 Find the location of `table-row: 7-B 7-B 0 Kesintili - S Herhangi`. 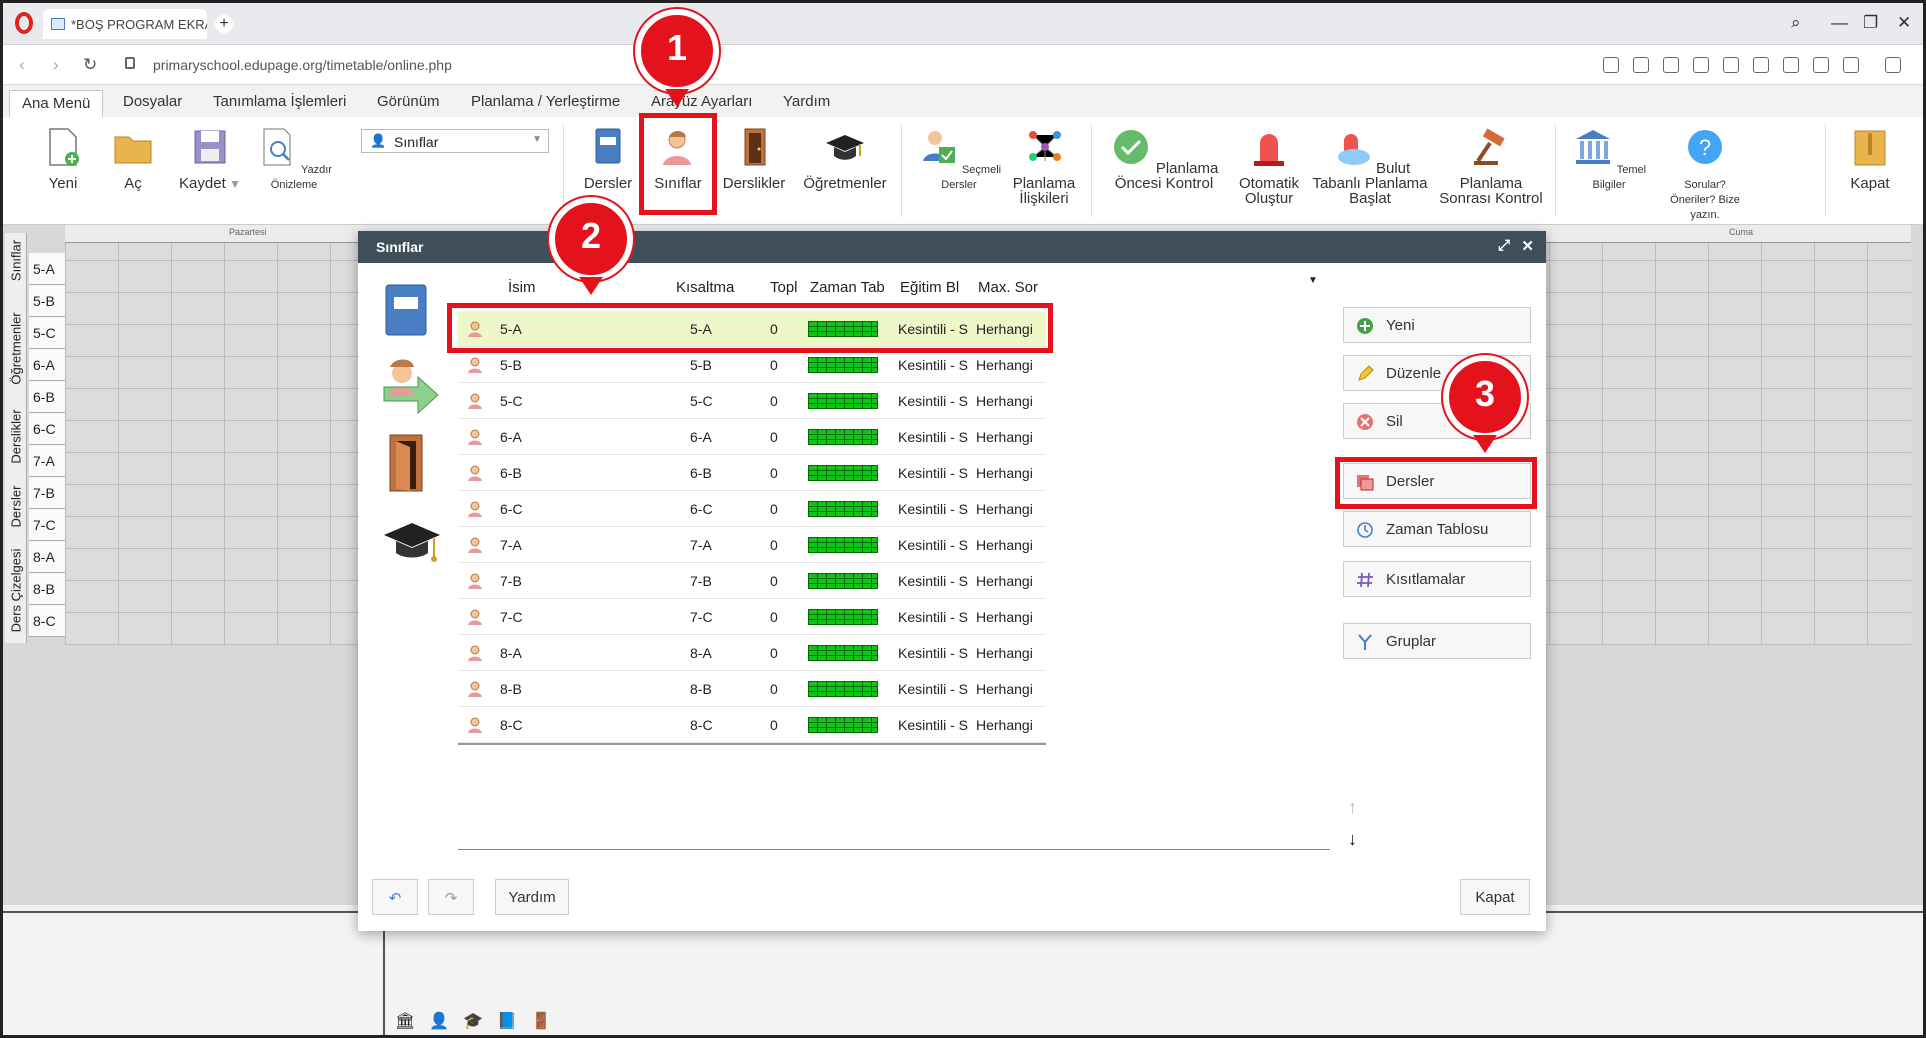

table-row: 7-B 7-B 0 Kesintili - S Herhangi is located at coordinates (752, 581).